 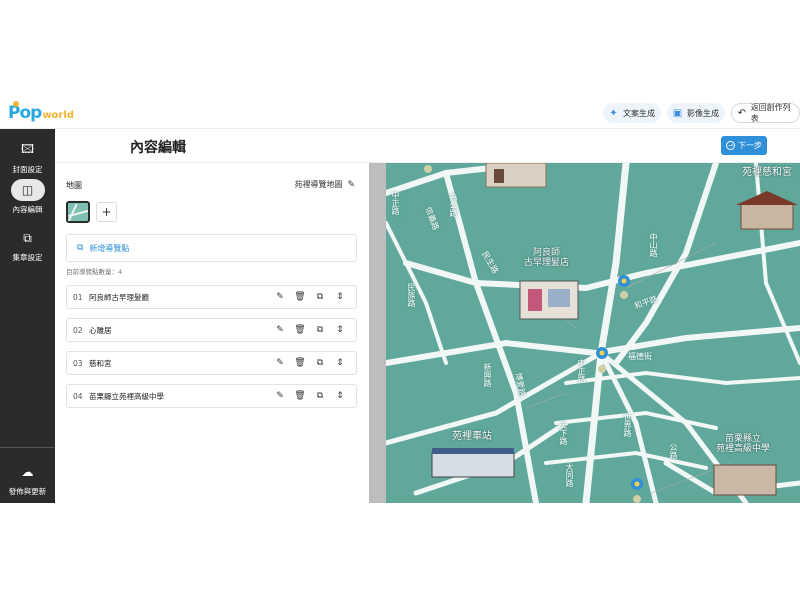 What do you see at coordinates (547, 258) in the screenshot?
I see `landmark-label-barbershop: 阿良師 古早理髮店` at bounding box center [547, 258].